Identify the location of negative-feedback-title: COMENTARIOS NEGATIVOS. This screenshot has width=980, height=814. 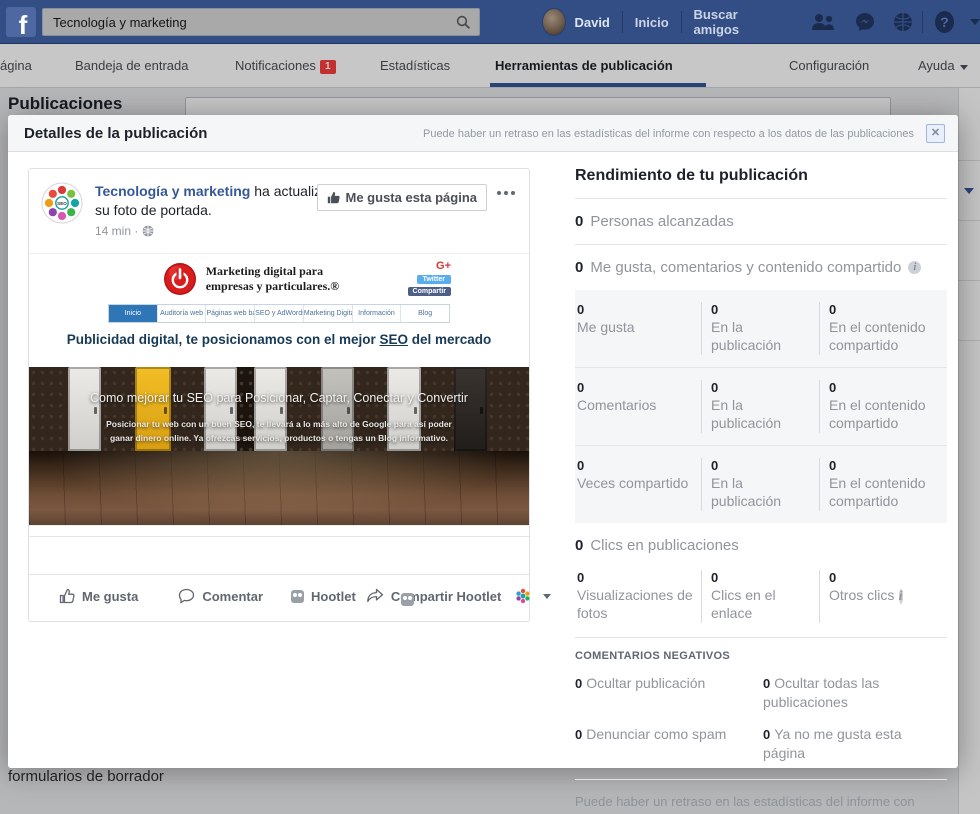
(653, 656).